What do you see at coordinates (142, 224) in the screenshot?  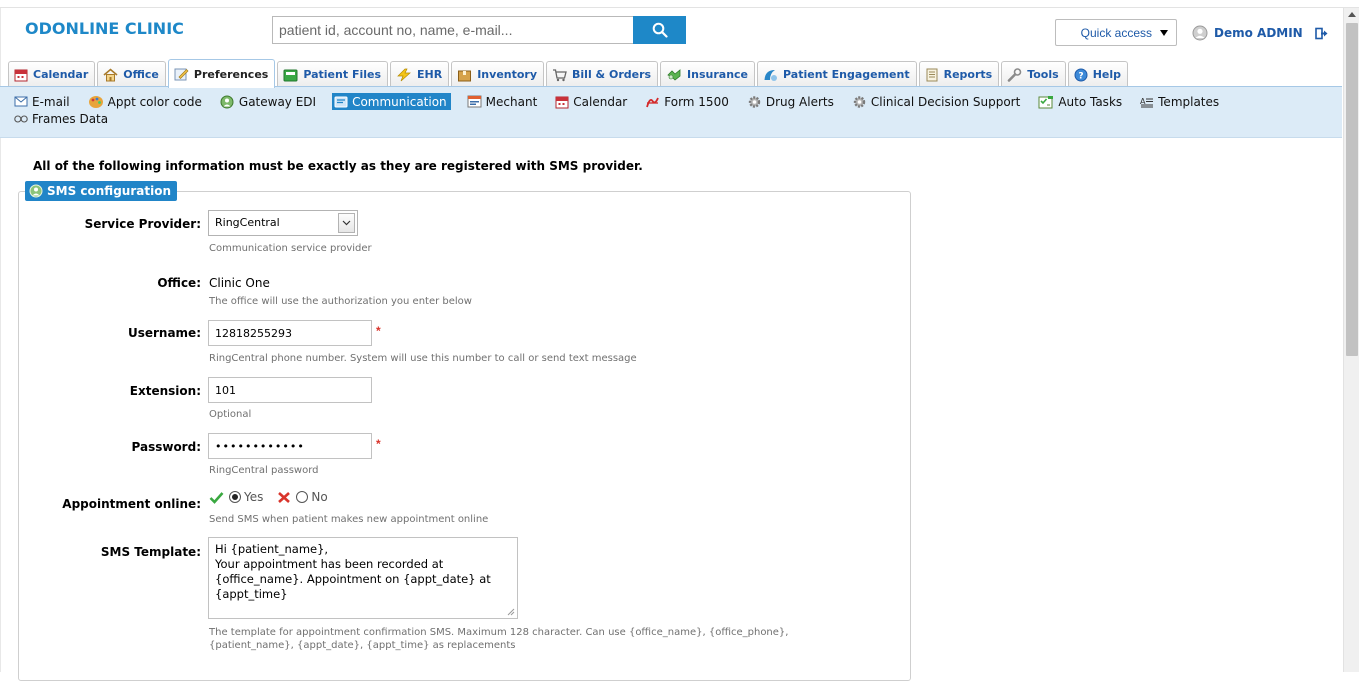 I see `service-provider-label: Service Provider:` at bounding box center [142, 224].